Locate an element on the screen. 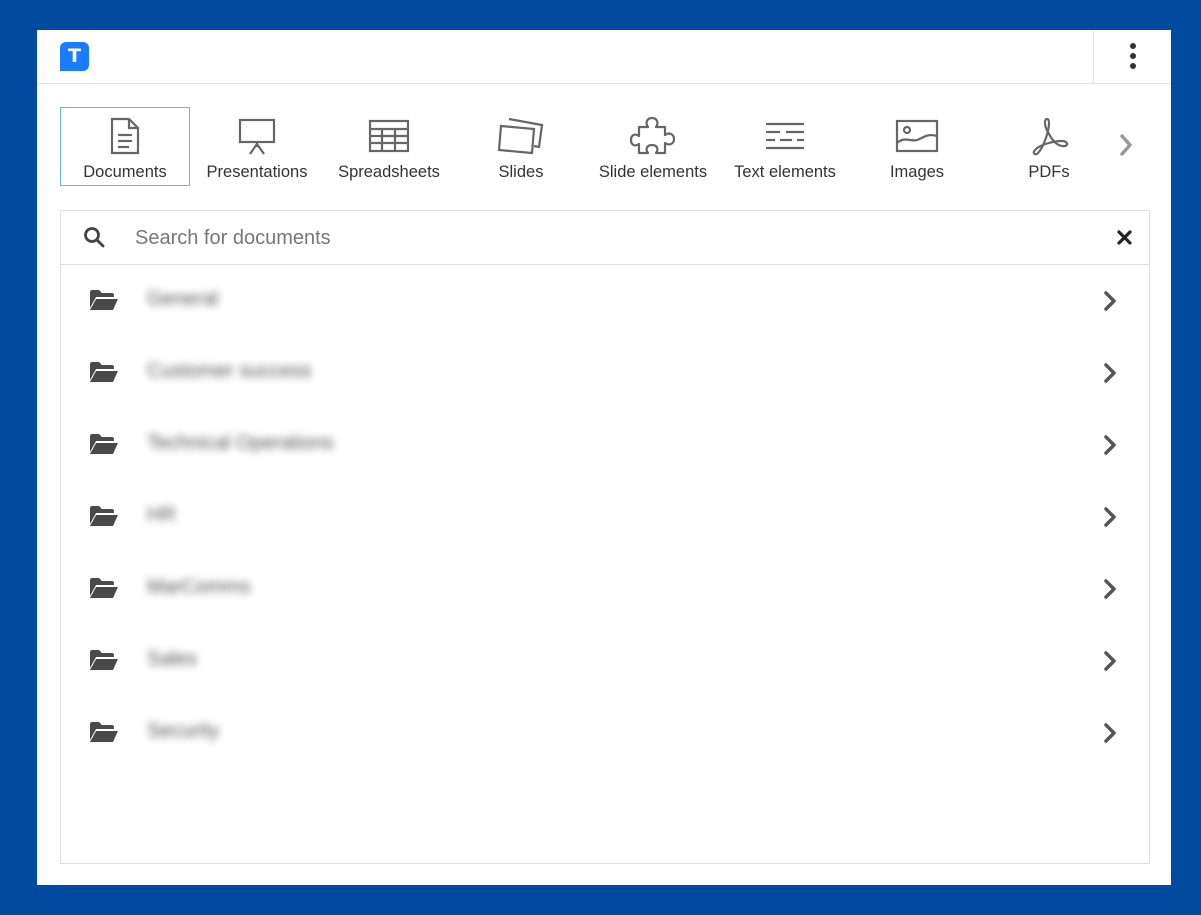 The image size is (1201, 915). slides-icon is located at coordinates (520, 136).